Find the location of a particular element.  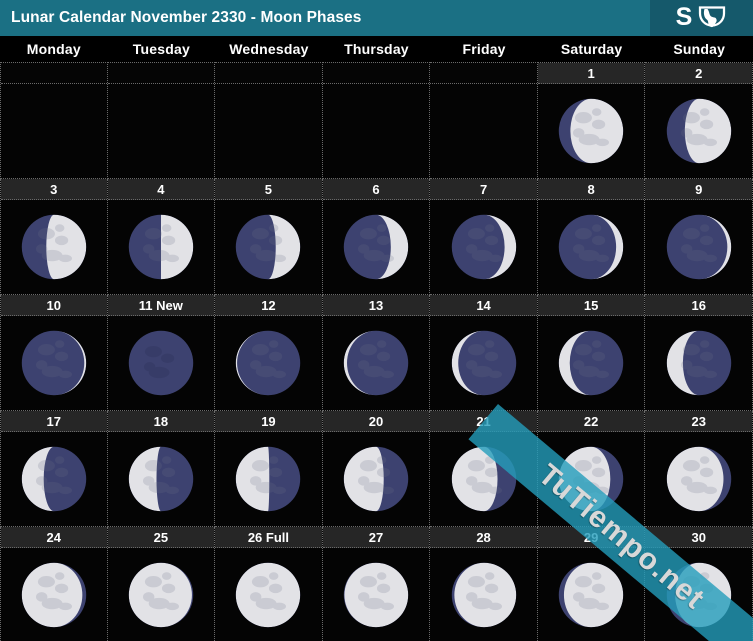

day-number-label: 15 is located at coordinates (591, 305).